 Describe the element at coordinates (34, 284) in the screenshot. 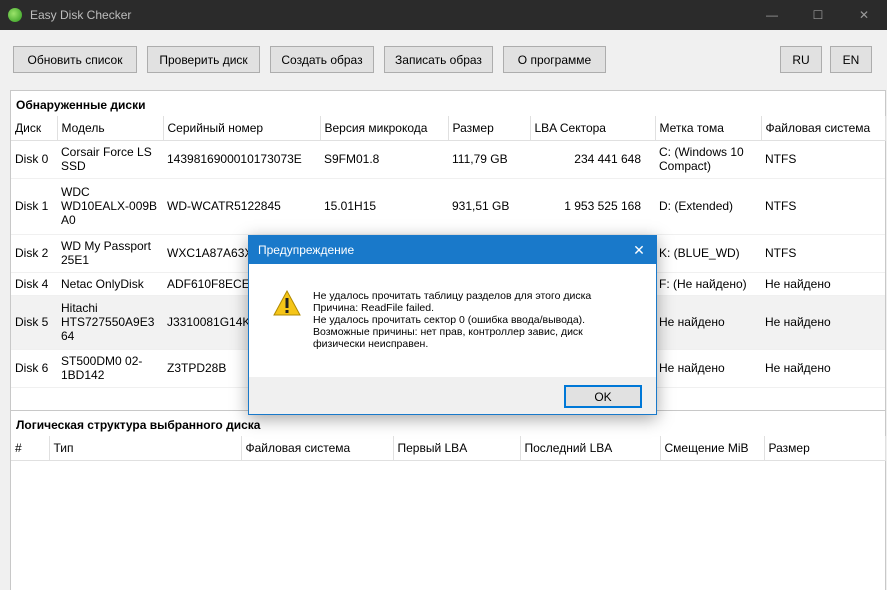

I see `cell-disk: Disk 4` at that location.